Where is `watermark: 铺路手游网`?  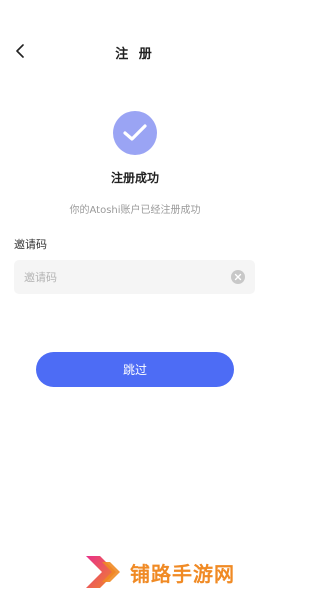
watermark: 铺路手游网 is located at coordinates (172, 572).